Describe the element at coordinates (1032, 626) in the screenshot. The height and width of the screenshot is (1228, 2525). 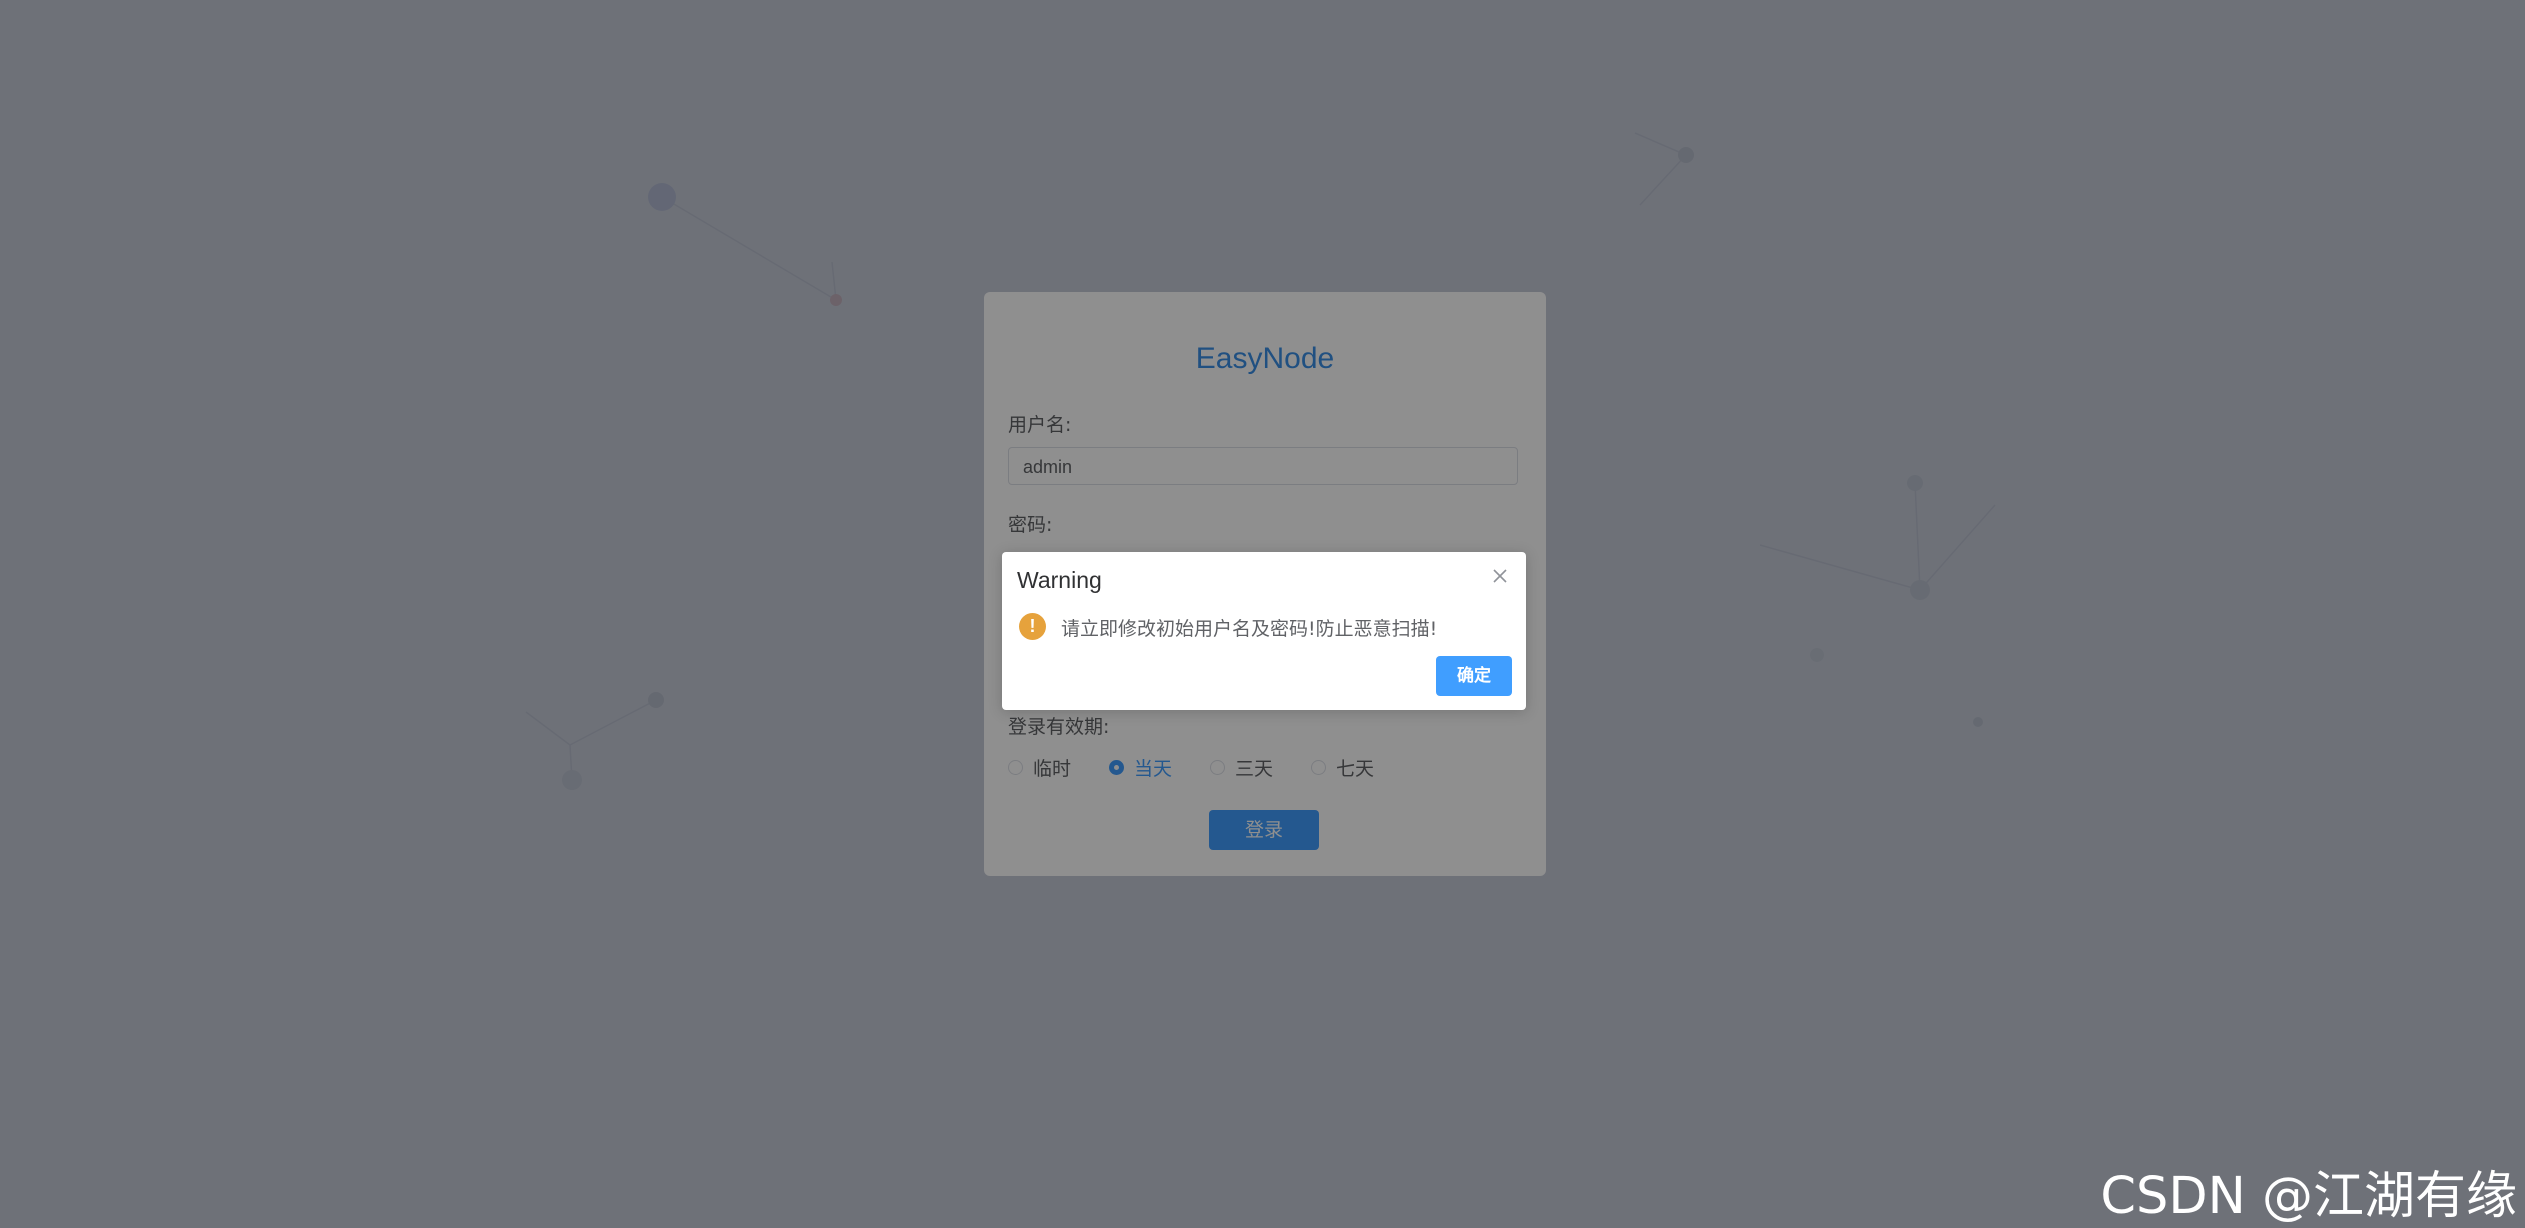
I see `warning-icon: !` at that location.